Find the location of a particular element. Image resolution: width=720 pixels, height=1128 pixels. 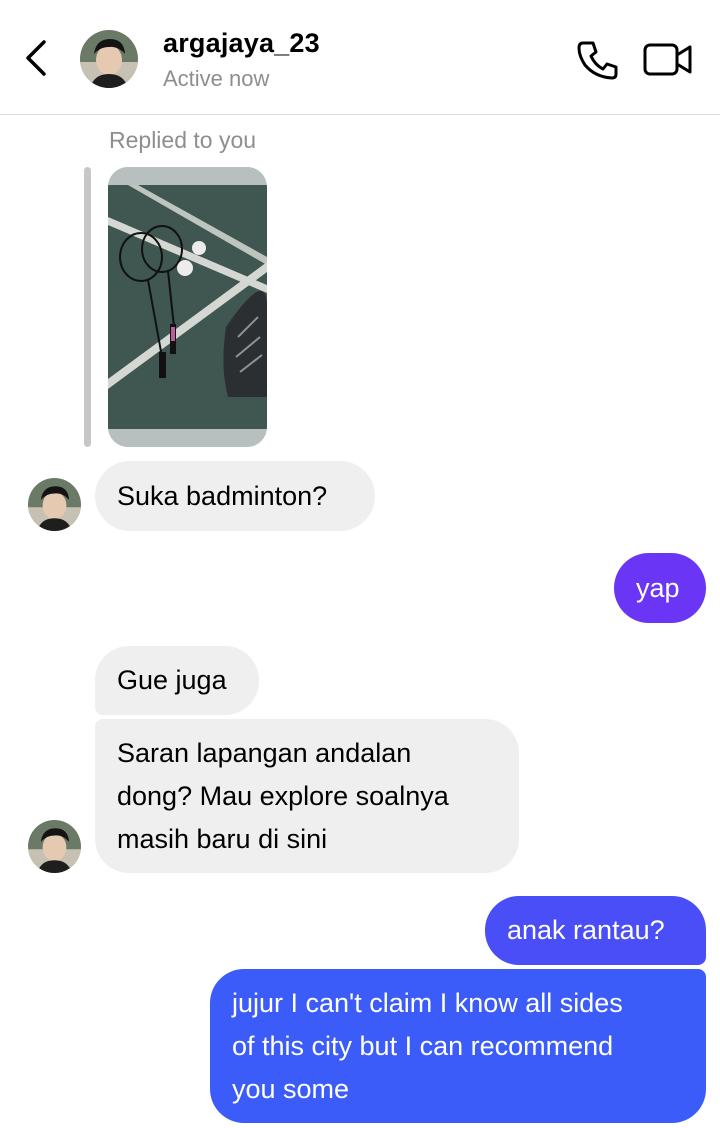

message-line: of this city but I can recommend is located at coordinates (423, 1046).